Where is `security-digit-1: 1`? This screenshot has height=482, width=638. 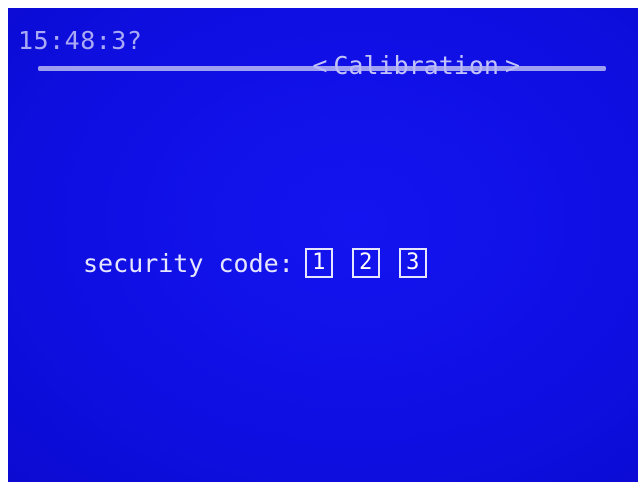 security-digit-1: 1 is located at coordinates (318, 263).